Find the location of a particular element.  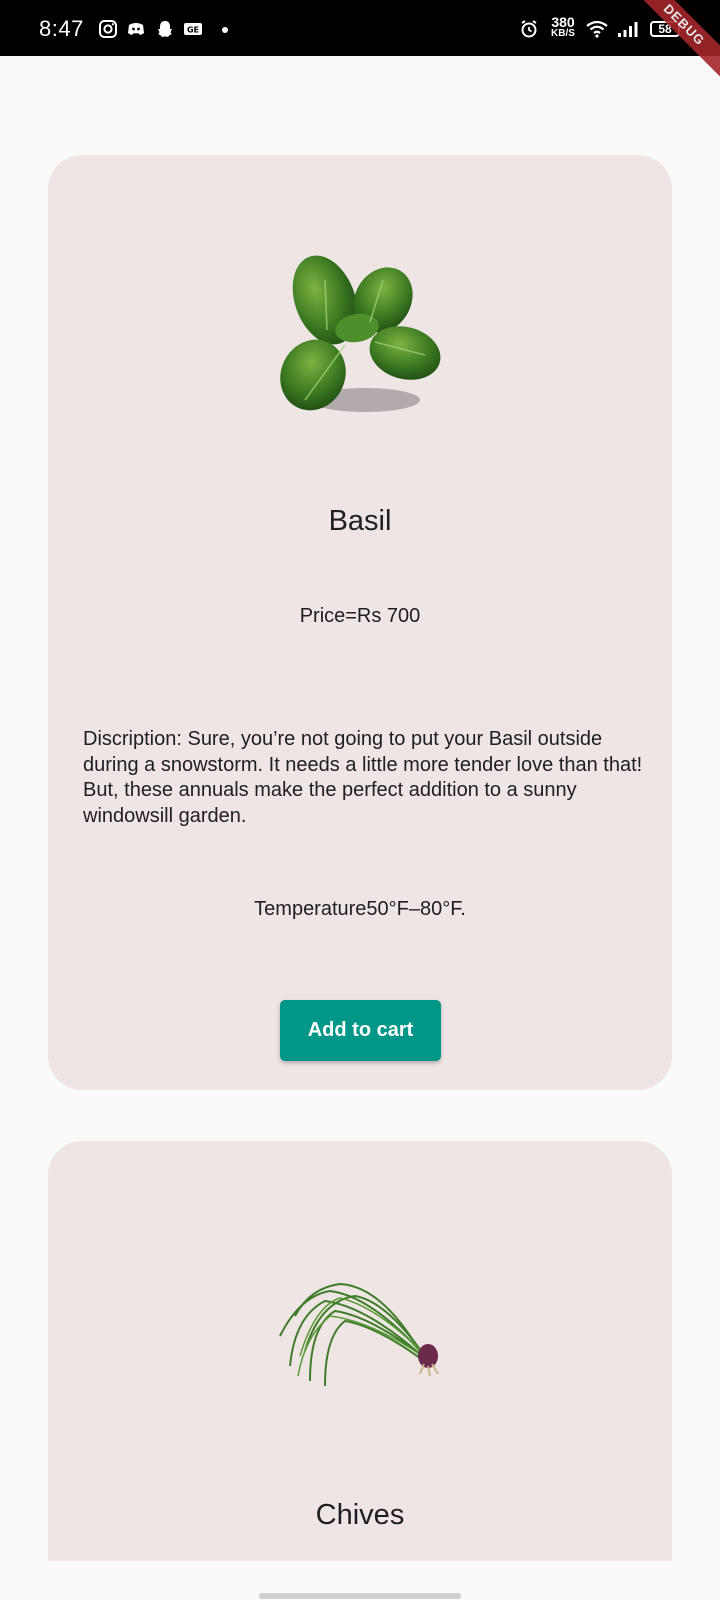

status-bar: 8:47 GE 380 KB/S 58 DEBUG is located at coordinates (360, 41).